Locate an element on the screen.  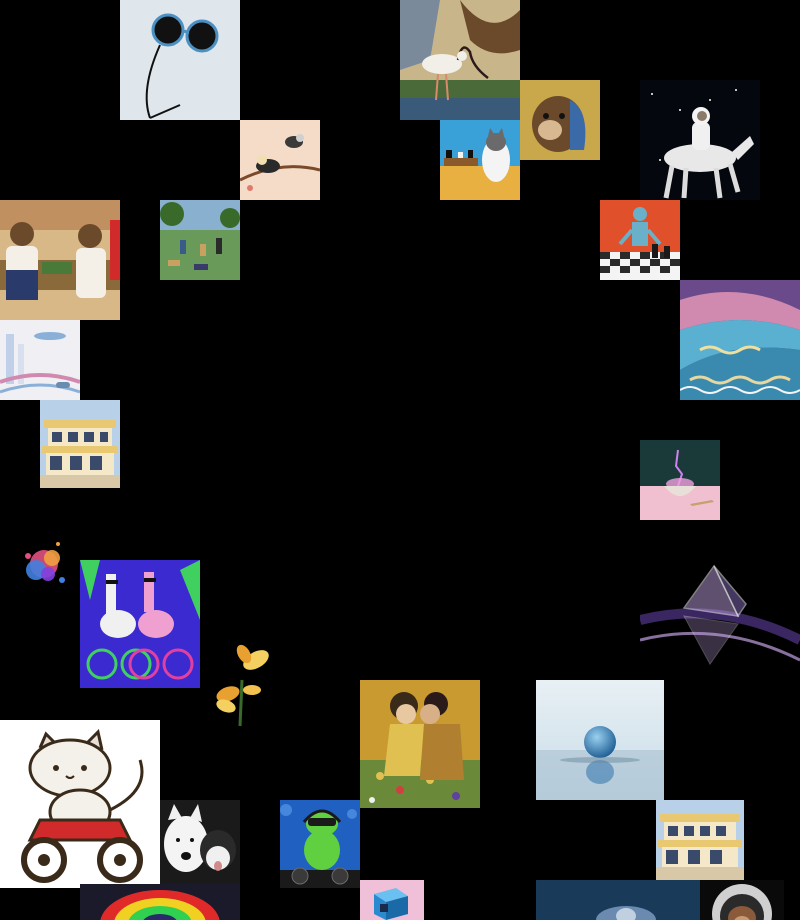
ibis-image is located at coordinates (460, 60).